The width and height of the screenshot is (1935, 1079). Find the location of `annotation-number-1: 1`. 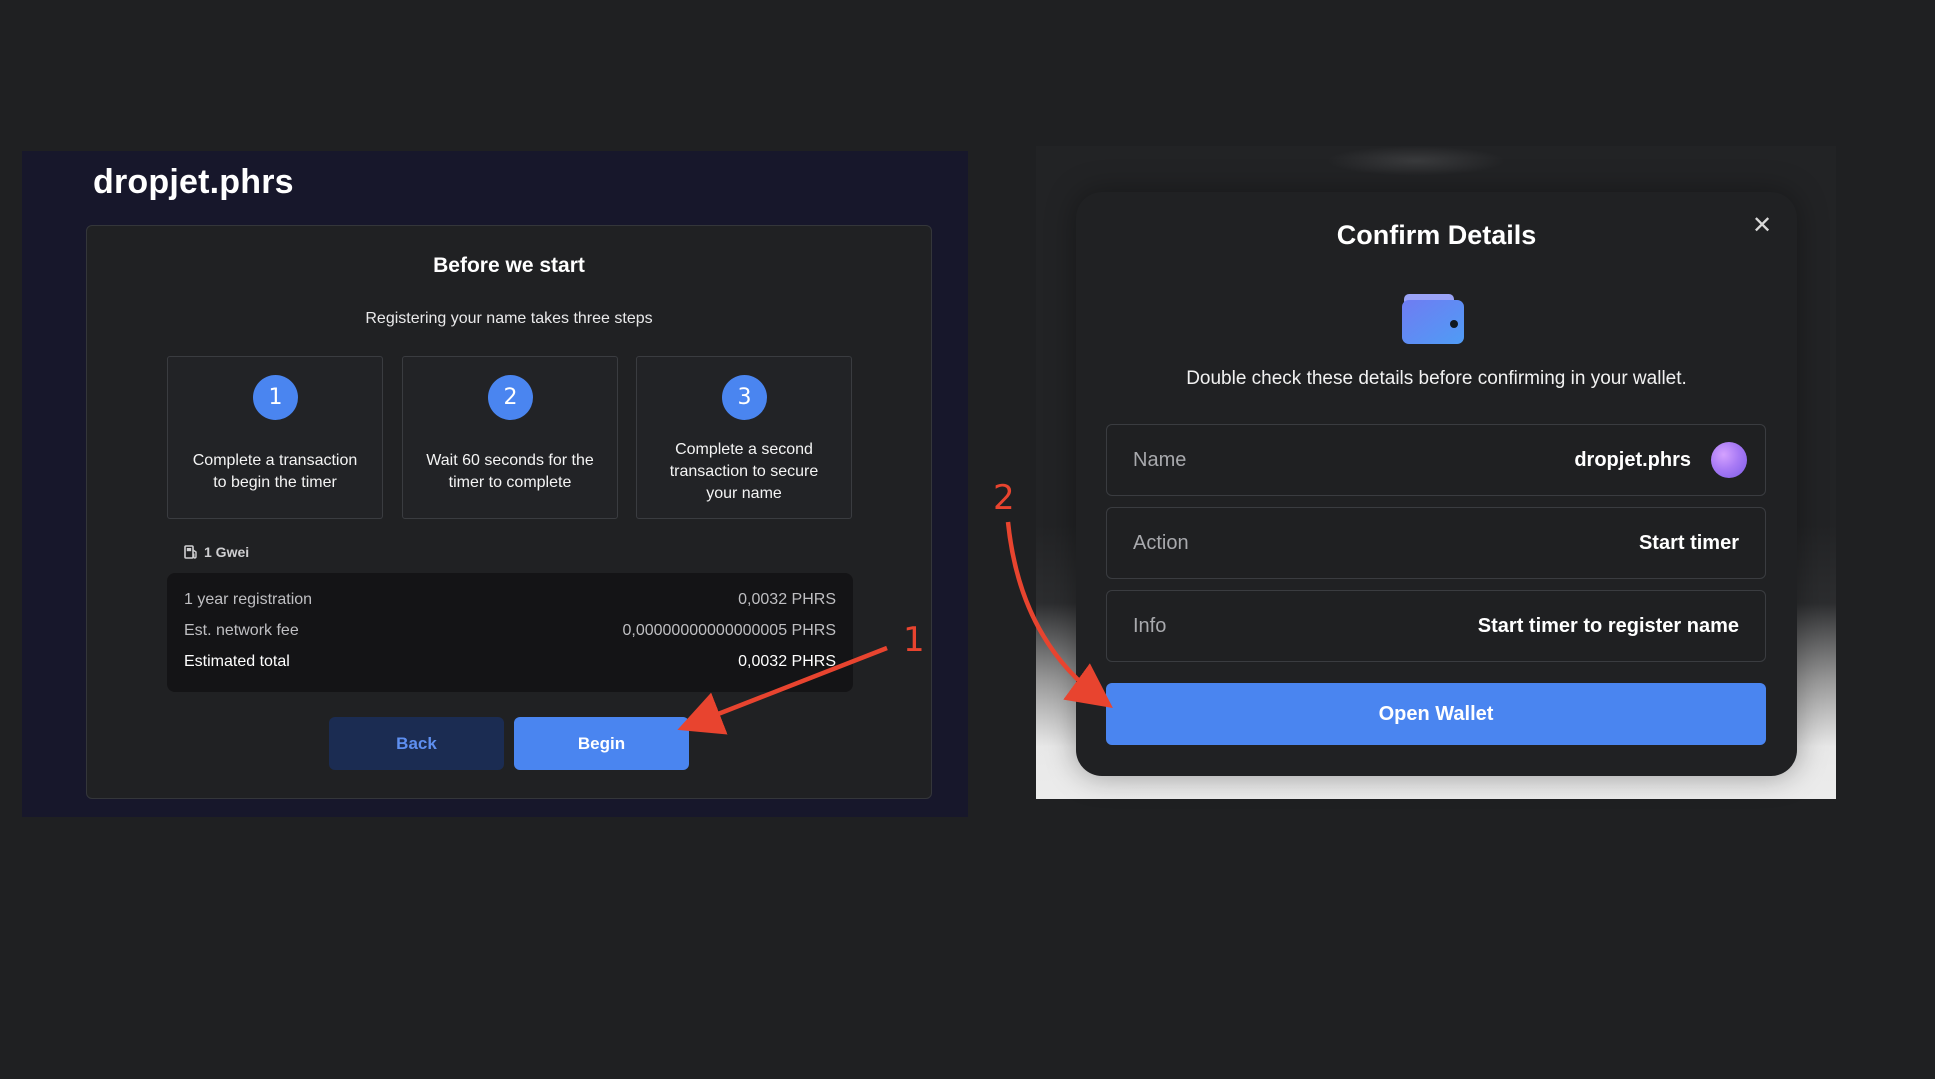

annotation-number-1: 1 is located at coordinates (914, 640).